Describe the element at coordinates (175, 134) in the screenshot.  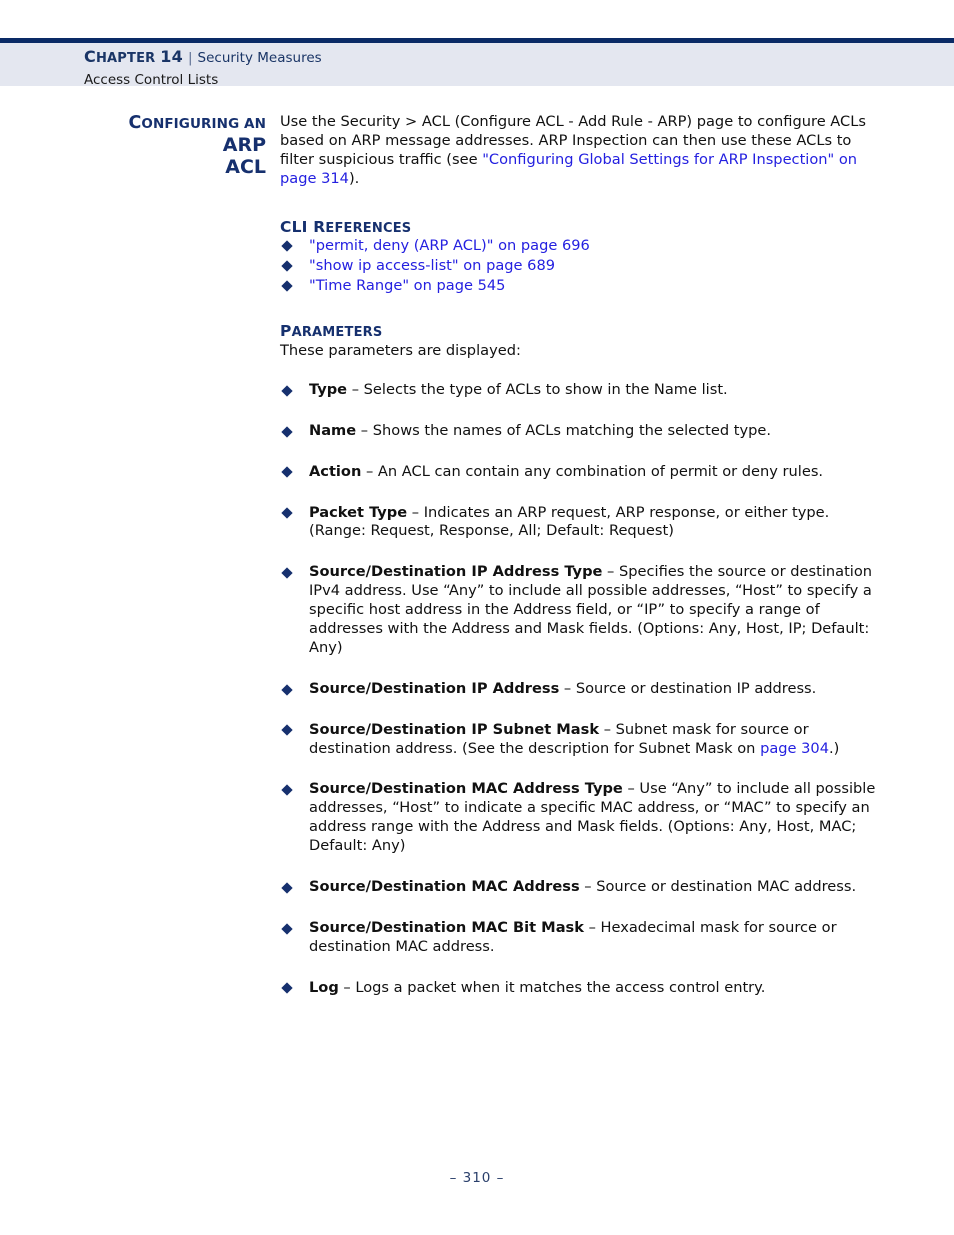
I see `section-heading-line-1: CONFIGURING AN ARP` at that location.